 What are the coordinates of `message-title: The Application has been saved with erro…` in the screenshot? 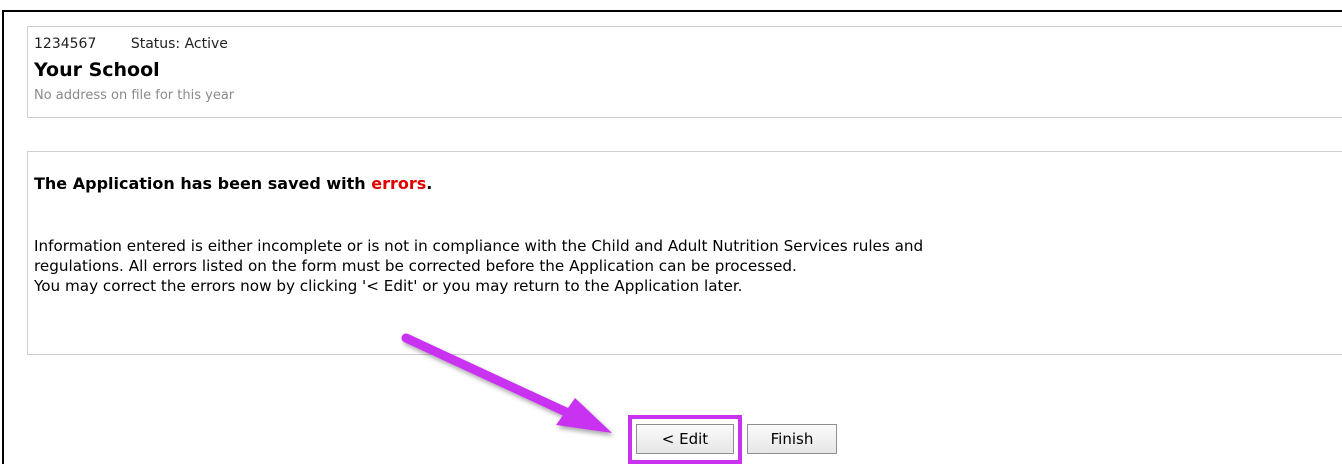 It's located at (233, 183).